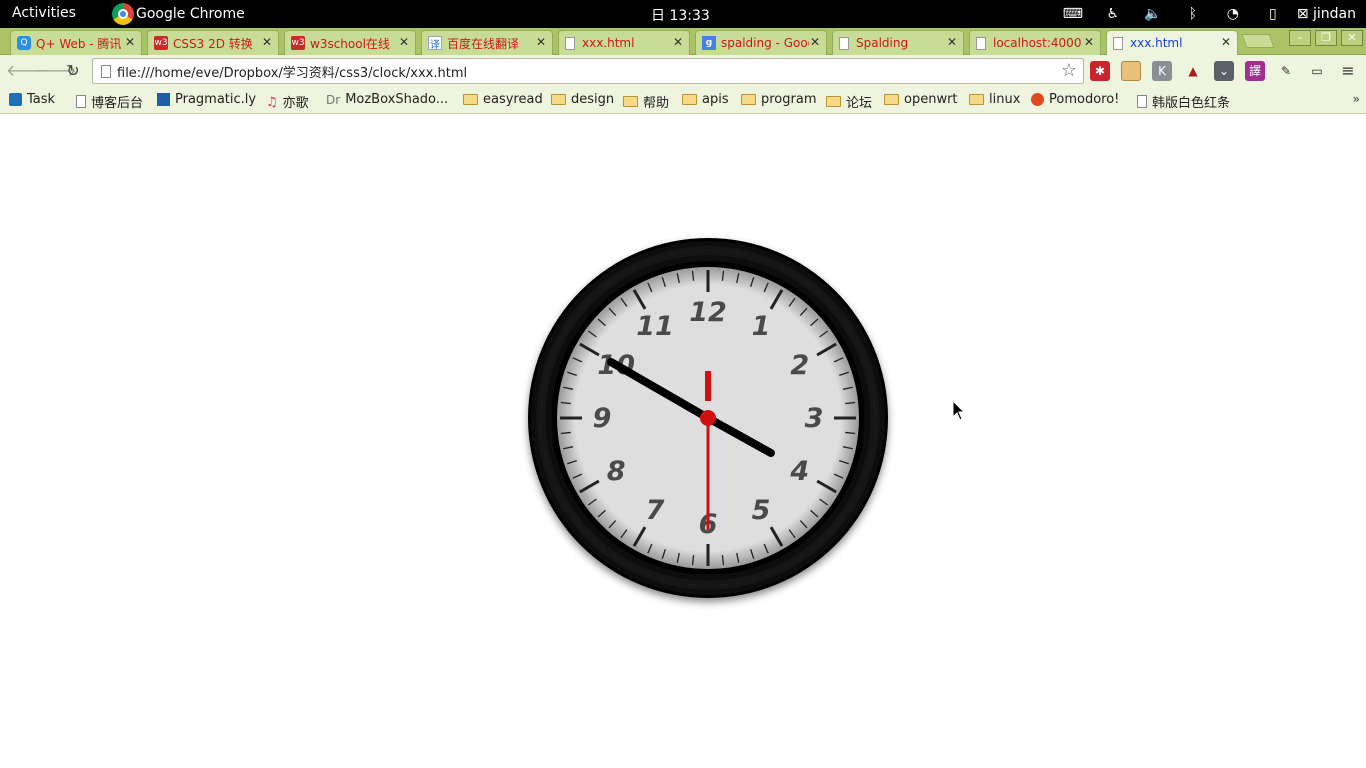 The height and width of the screenshot is (768, 1366). I want to click on clock-numeral-11: 11, so click(655, 326).